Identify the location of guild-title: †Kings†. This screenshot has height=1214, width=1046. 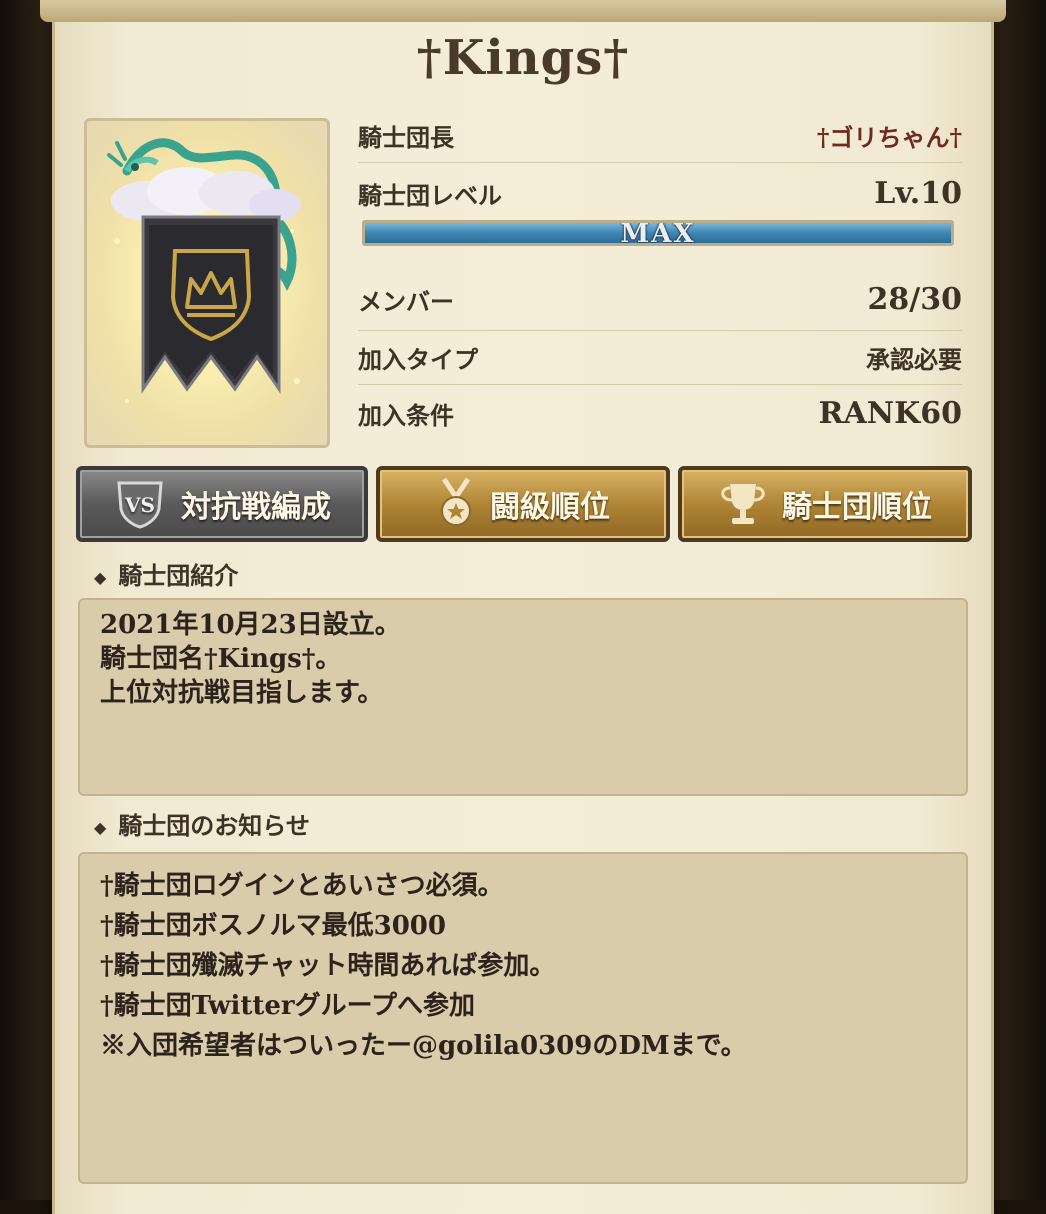
(523, 58).